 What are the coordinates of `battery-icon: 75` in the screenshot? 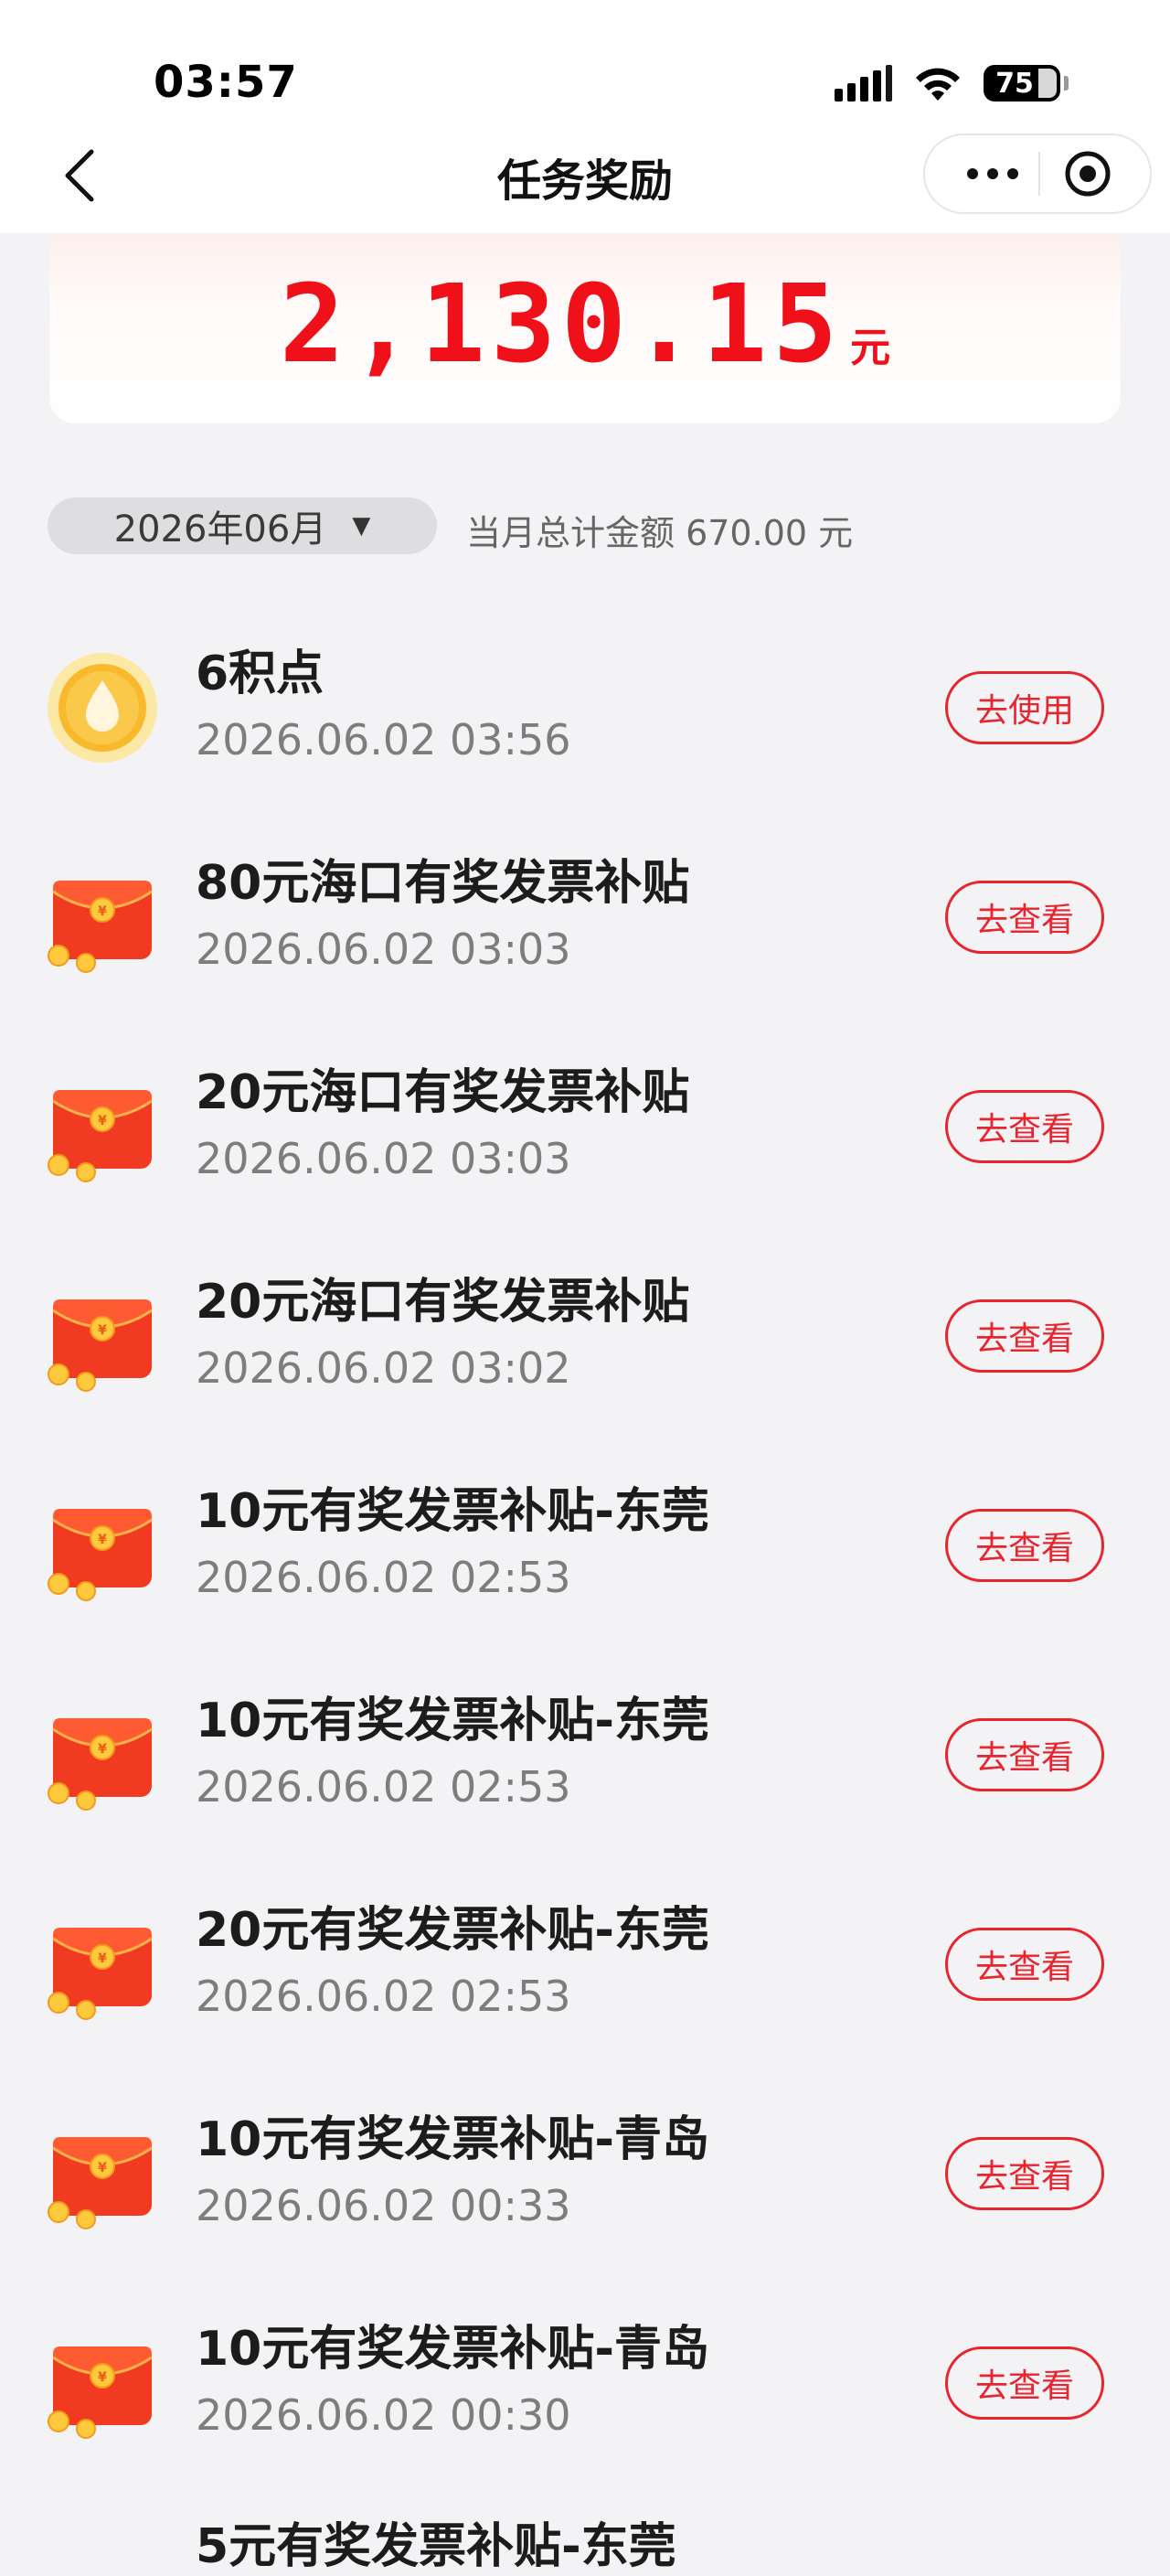 It's located at (1026, 83).